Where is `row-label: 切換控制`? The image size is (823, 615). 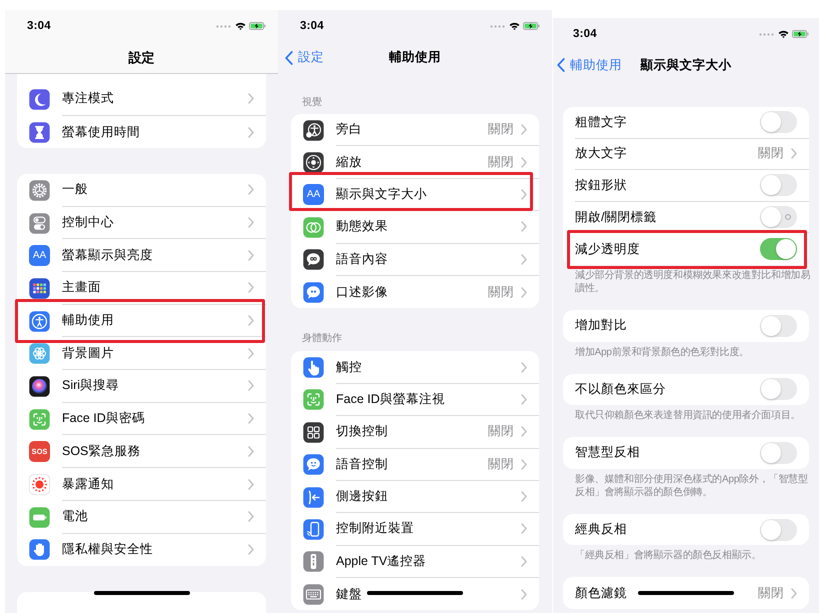 row-label: 切換控制 is located at coordinates (362, 431).